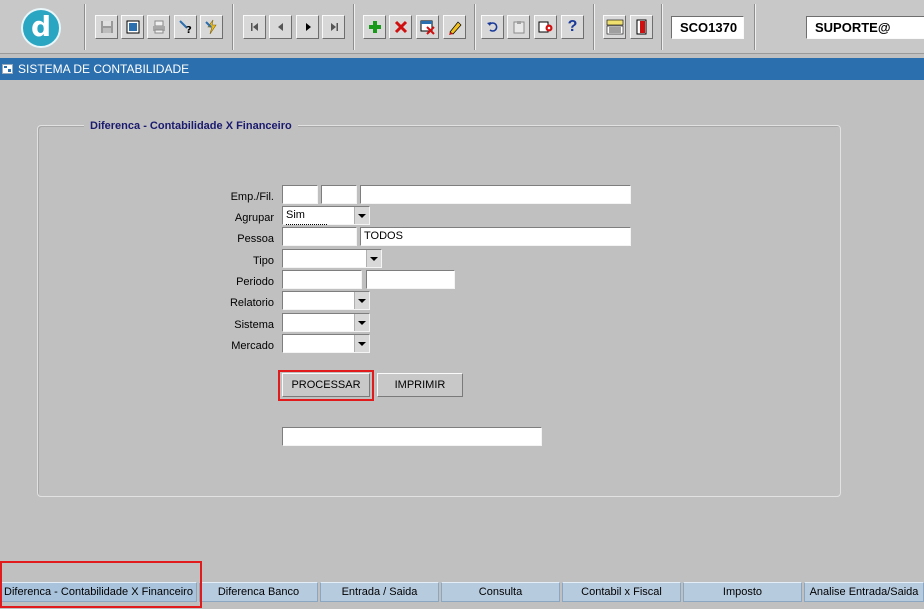  Describe the element at coordinates (254, 27) in the screenshot. I see `first-record-icon` at that location.